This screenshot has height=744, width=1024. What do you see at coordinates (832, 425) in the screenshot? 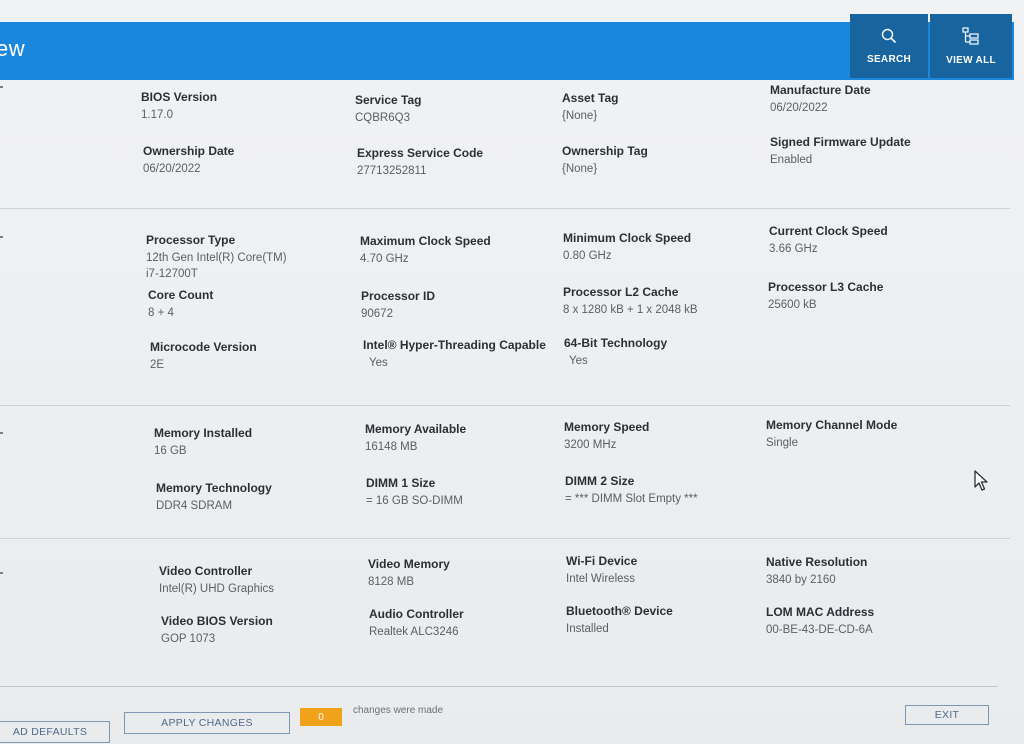
I see `field-label: Memory Channel Mode` at bounding box center [832, 425].